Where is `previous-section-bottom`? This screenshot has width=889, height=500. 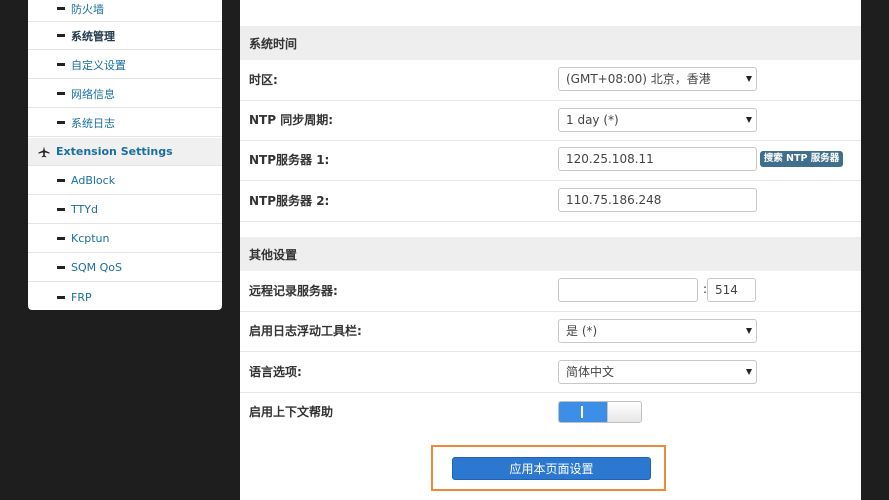
previous-section-bottom is located at coordinates (550, 13).